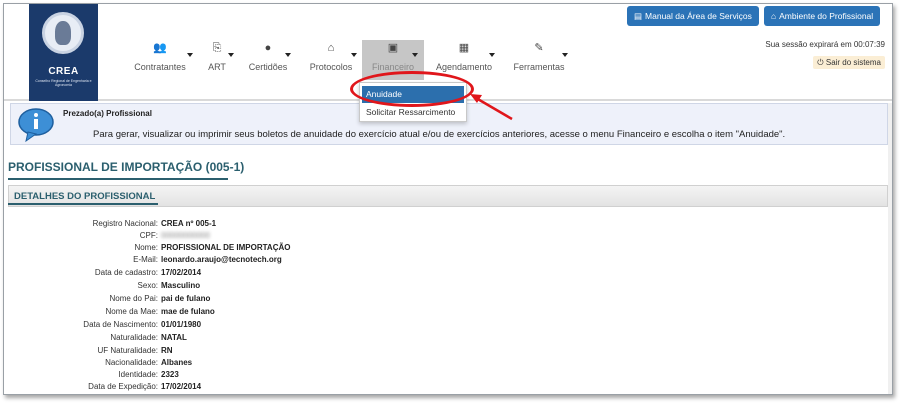 This screenshot has width=900, height=403. Describe the element at coordinates (185, 235) in the screenshot. I see `detail-value: 00000000000` at that location.